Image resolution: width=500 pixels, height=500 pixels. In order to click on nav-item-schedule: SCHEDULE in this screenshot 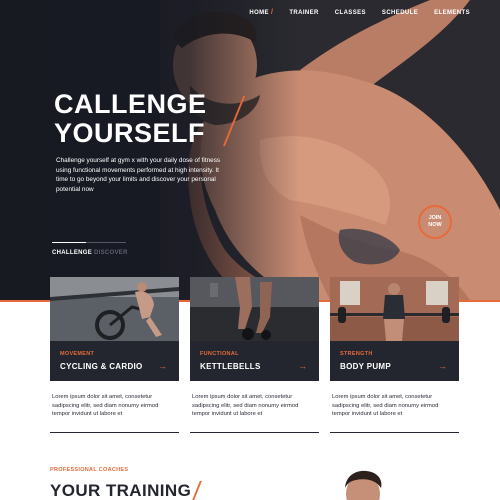, I will do `click(400, 13)`.